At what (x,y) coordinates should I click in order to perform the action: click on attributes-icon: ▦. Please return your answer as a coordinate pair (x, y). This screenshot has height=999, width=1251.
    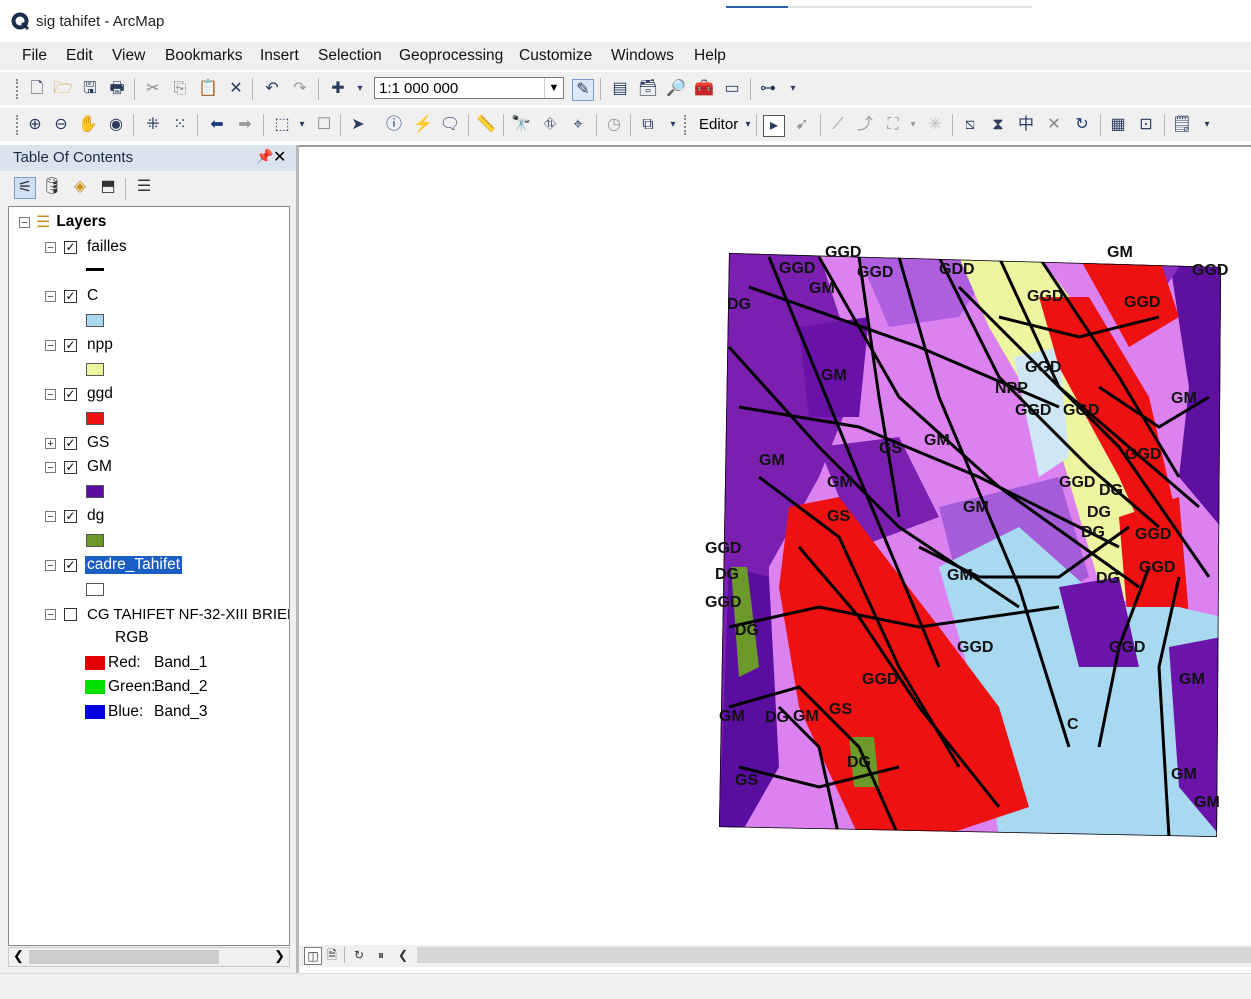
    Looking at the image, I should click on (1118, 125).